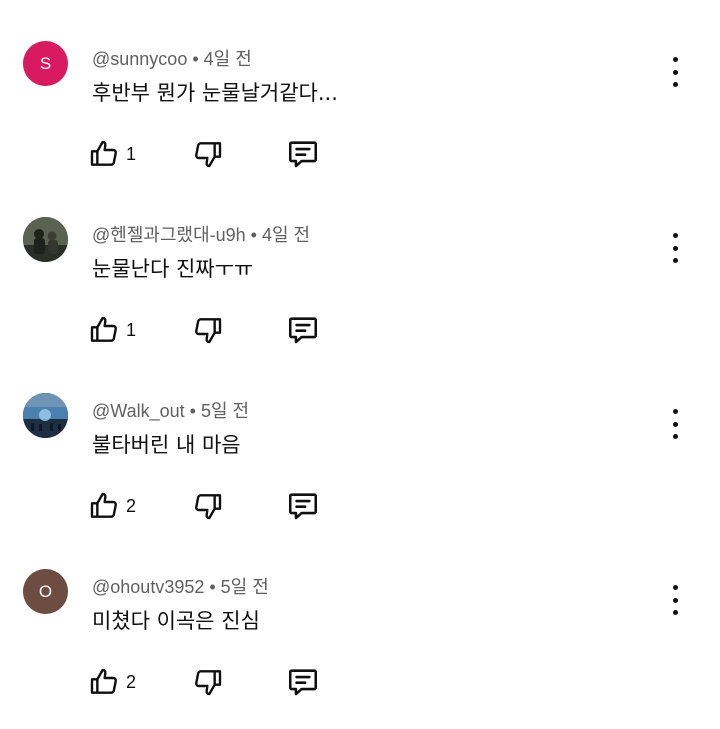 The image size is (720, 729). Describe the element at coordinates (173, 269) in the screenshot. I see `comment-text: 눈물난다 진짜ㅜㅠ` at that location.